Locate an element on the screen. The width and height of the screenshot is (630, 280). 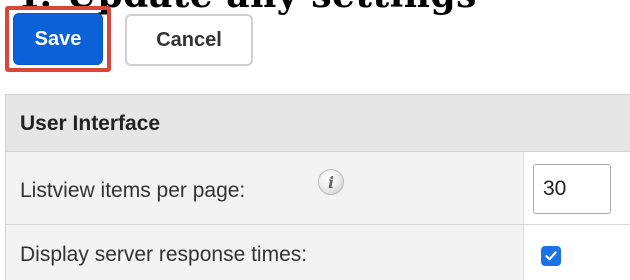
listview-items-value-cell is located at coordinates (577, 188).